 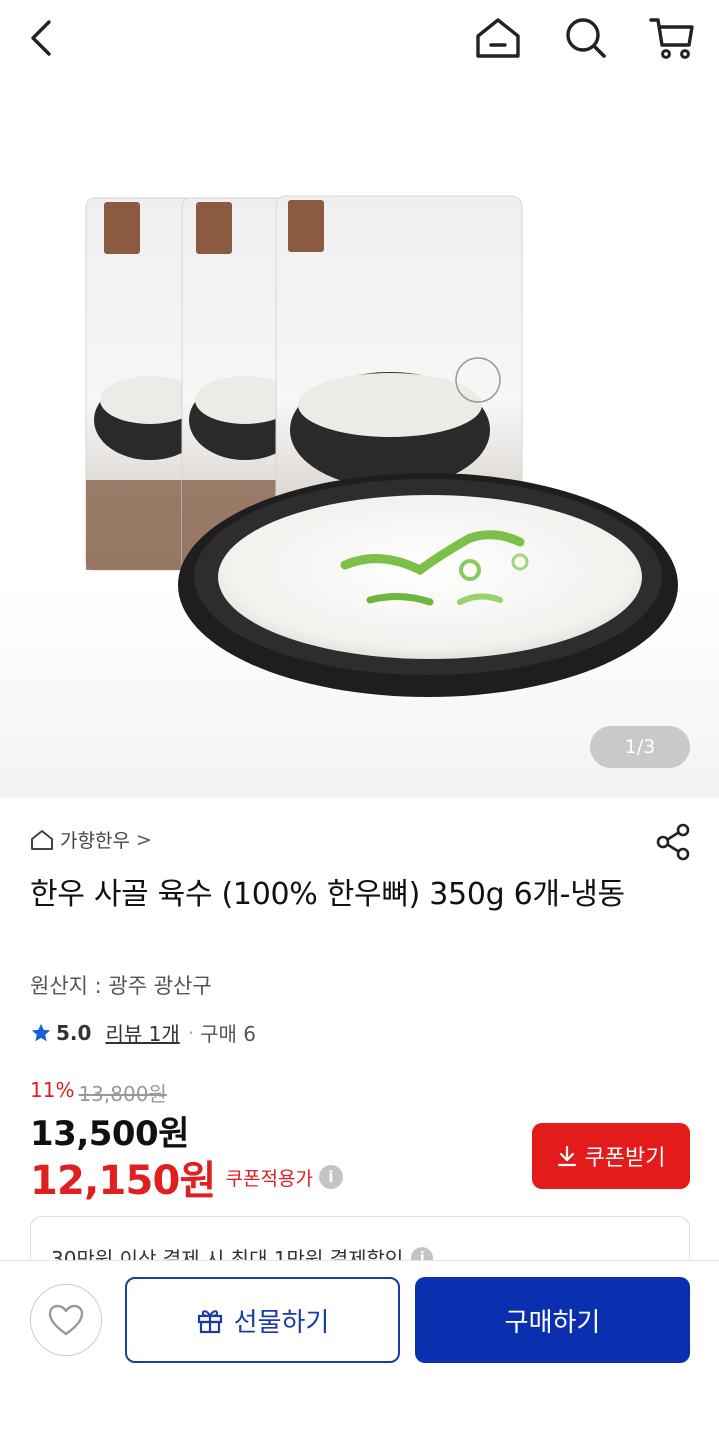 What do you see at coordinates (52, 1090) in the screenshot?
I see `discount-percent: 11%` at bounding box center [52, 1090].